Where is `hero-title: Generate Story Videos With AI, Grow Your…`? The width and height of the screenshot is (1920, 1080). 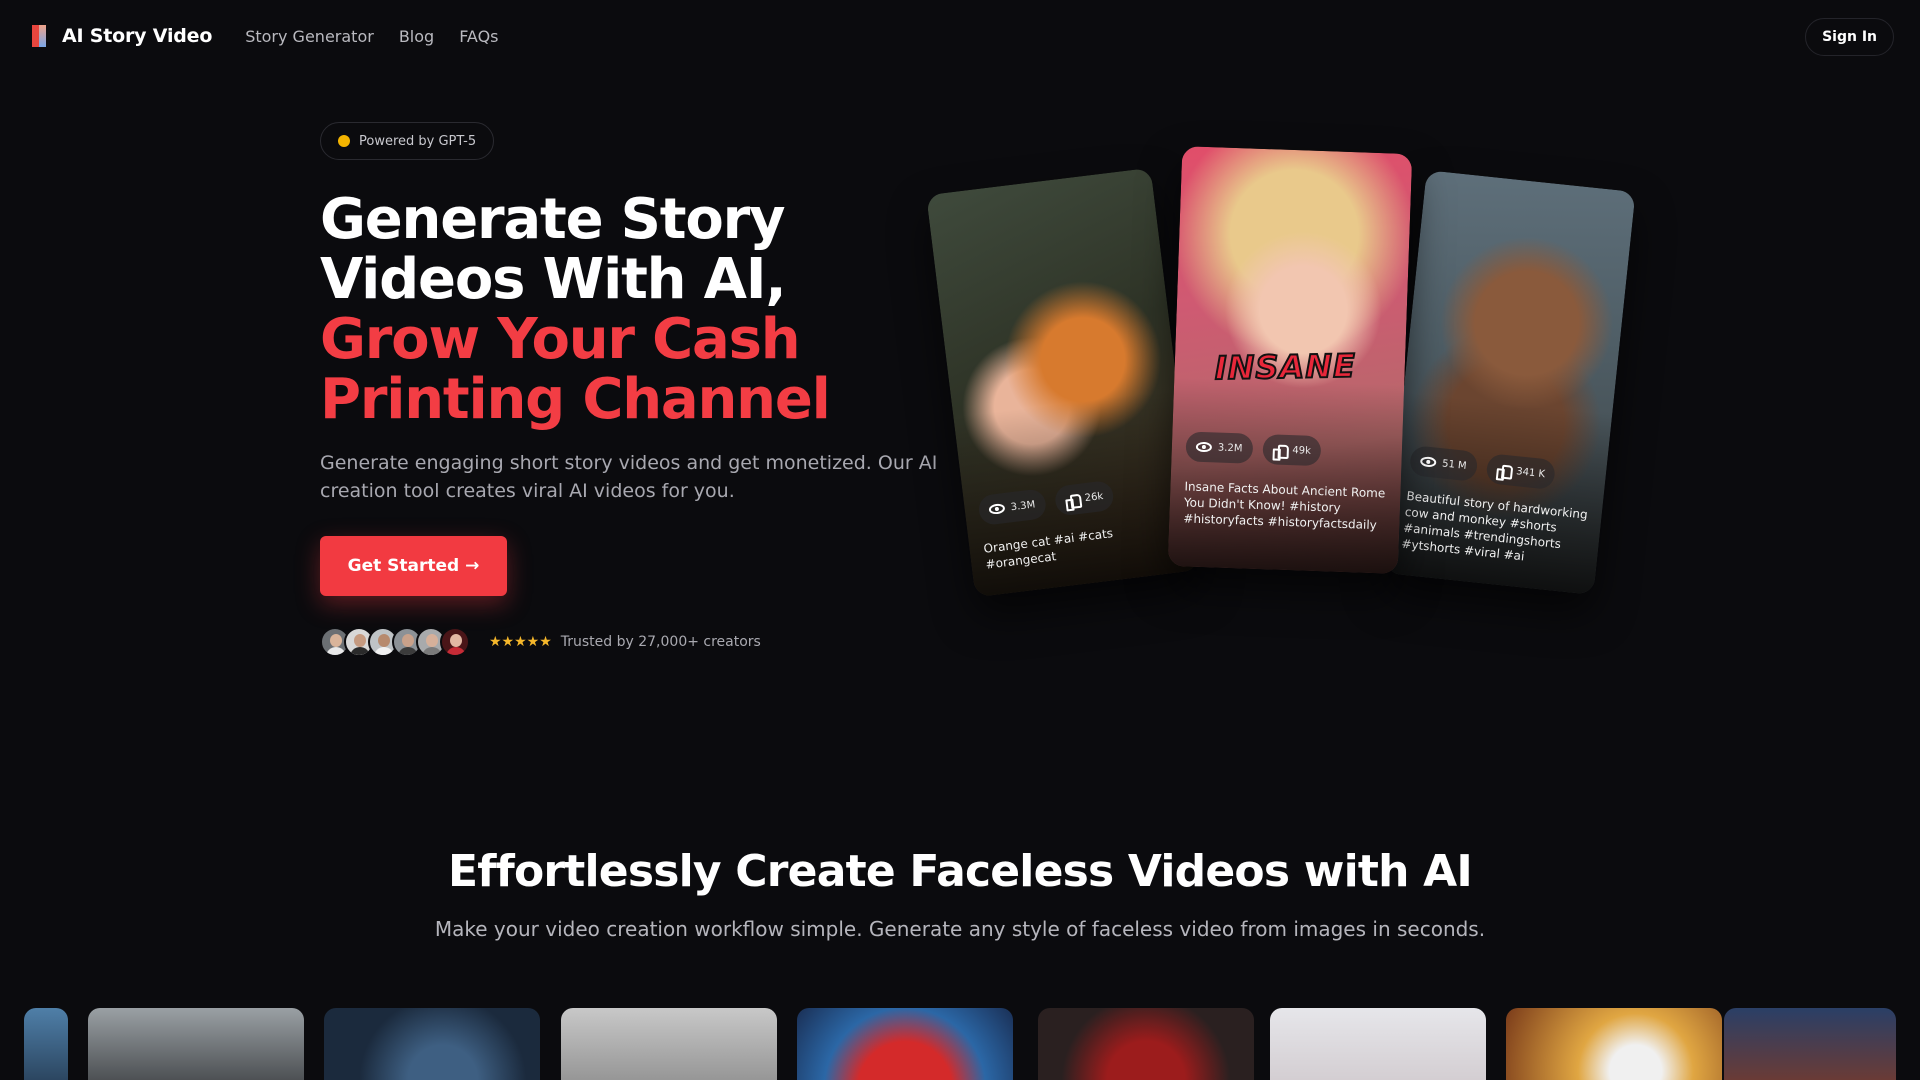 hero-title: Generate Story Videos With AI, Grow Your… is located at coordinates (640, 310).